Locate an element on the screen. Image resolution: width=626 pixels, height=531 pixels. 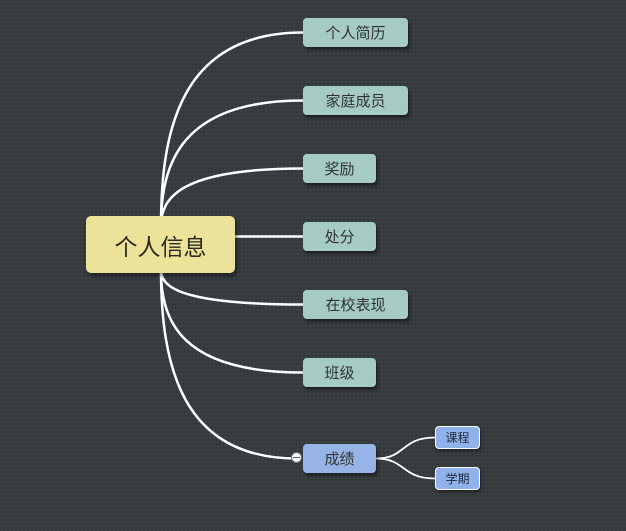
topic-label: 班级 is located at coordinates (339, 373).